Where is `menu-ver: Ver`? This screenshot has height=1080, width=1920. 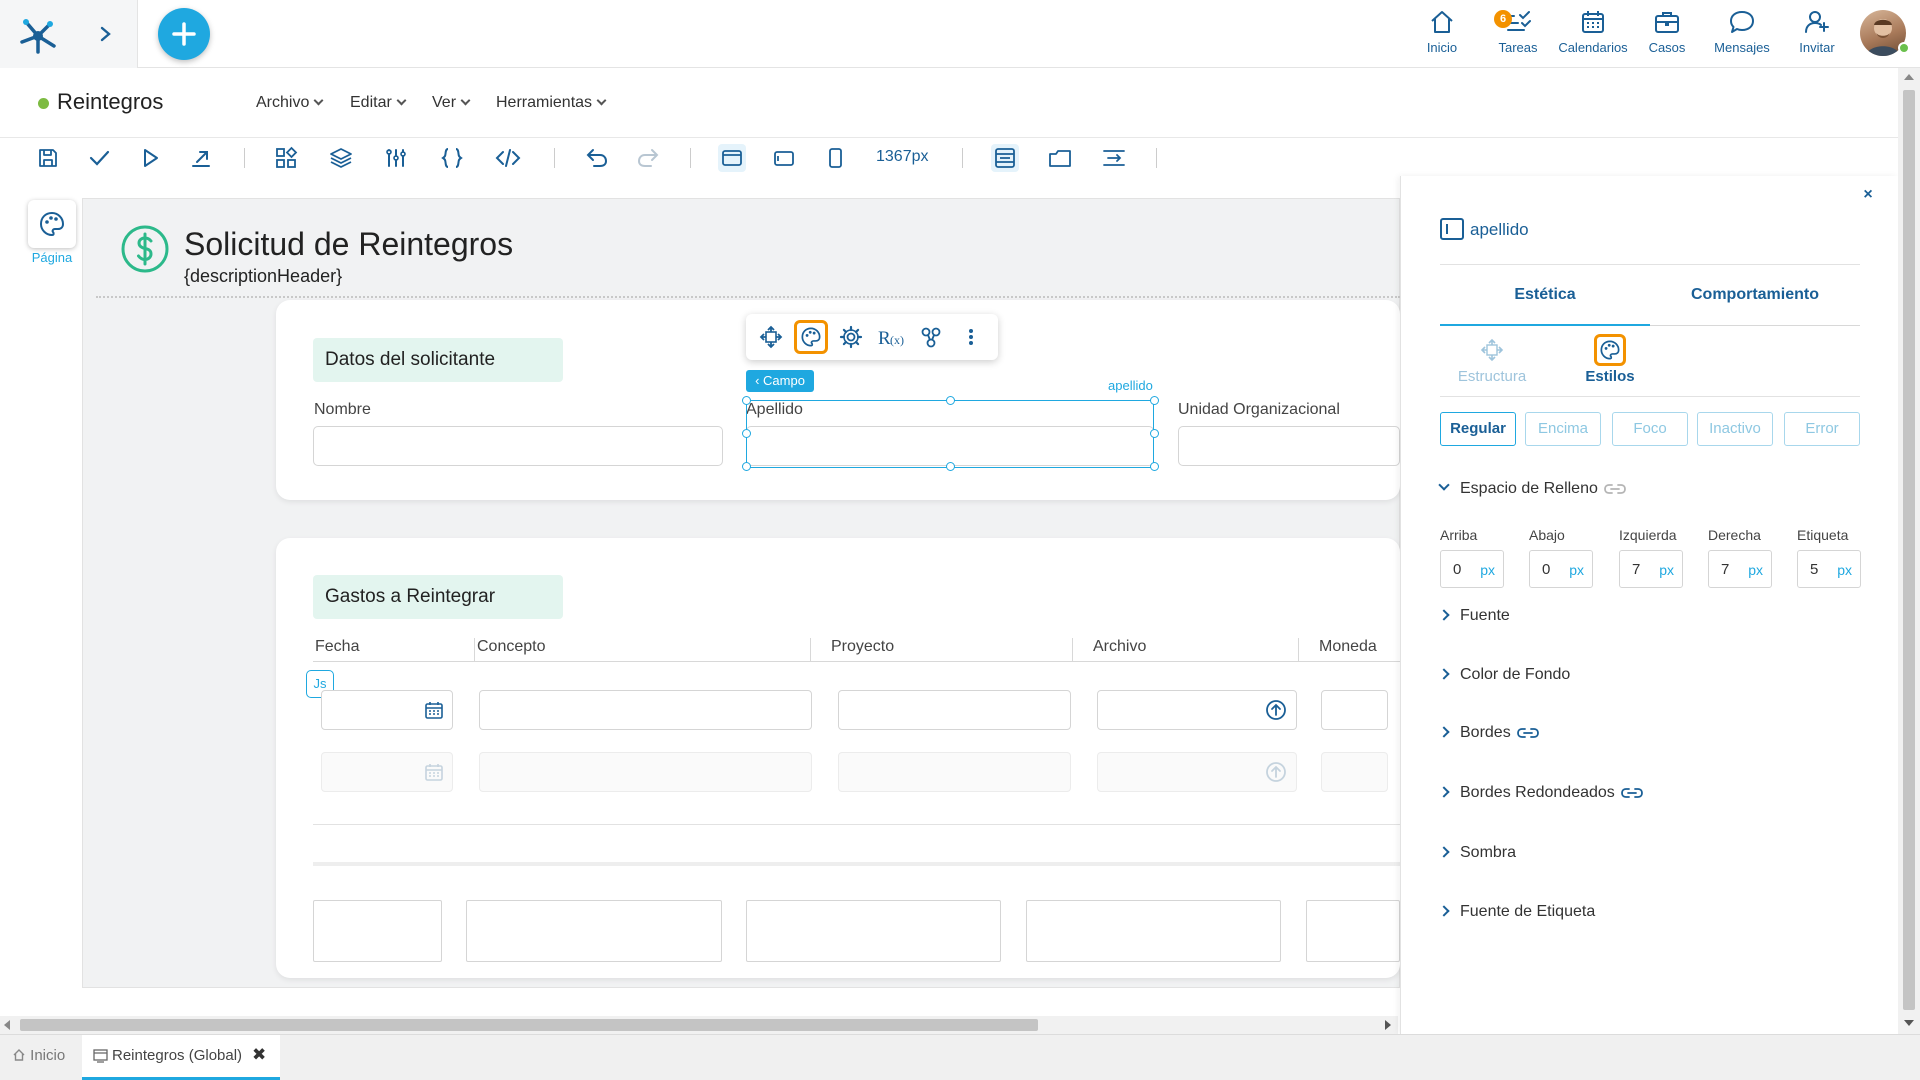
menu-ver: Ver is located at coordinates (451, 103).